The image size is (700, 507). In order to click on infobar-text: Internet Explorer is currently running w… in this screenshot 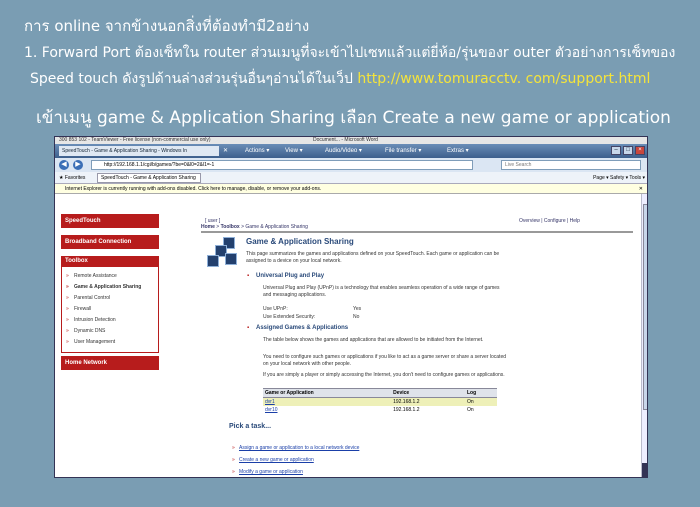, I will do `click(193, 189)`.